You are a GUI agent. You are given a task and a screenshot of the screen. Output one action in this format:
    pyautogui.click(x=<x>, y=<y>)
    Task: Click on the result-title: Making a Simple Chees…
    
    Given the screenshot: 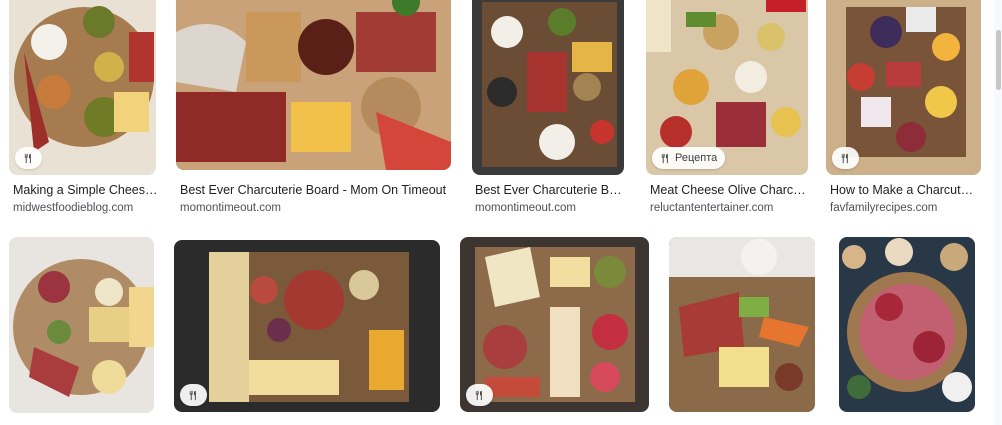 What is the action you would take?
    pyautogui.click(x=85, y=190)
    